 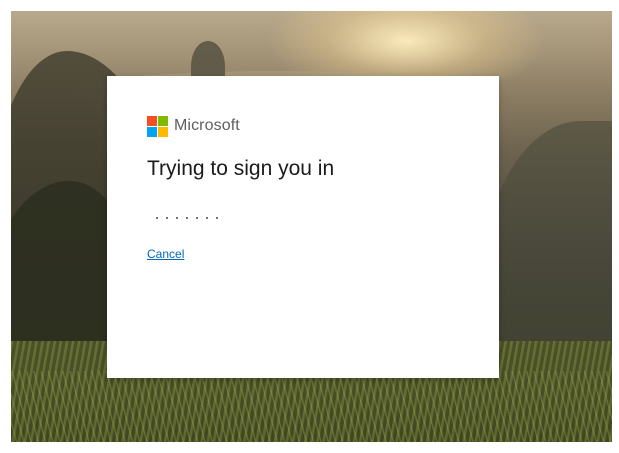 What do you see at coordinates (207, 125) in the screenshot?
I see `brand-name: Microsoft` at bounding box center [207, 125].